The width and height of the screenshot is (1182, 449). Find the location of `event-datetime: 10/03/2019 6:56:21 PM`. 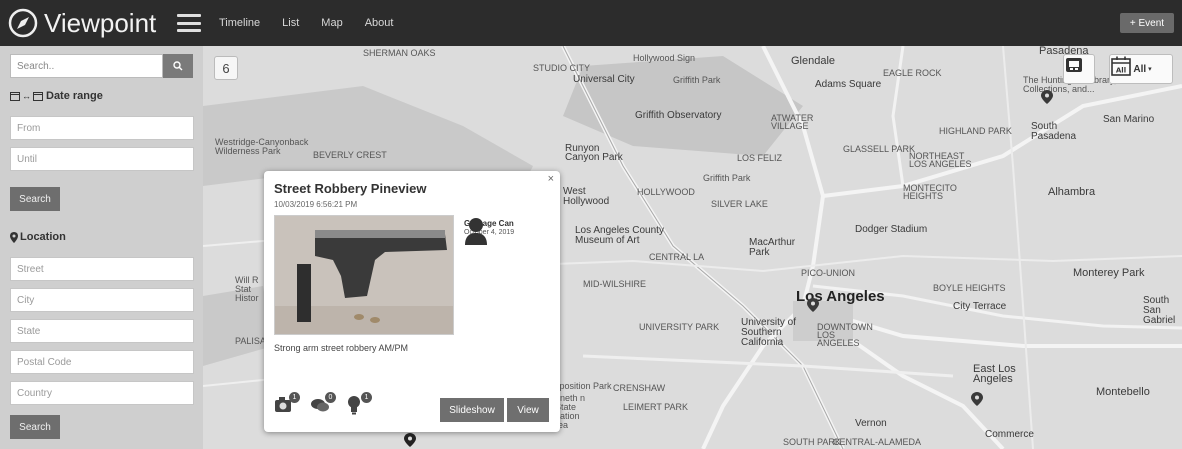

event-datetime: 10/03/2019 6:56:21 PM is located at coordinates (316, 204).